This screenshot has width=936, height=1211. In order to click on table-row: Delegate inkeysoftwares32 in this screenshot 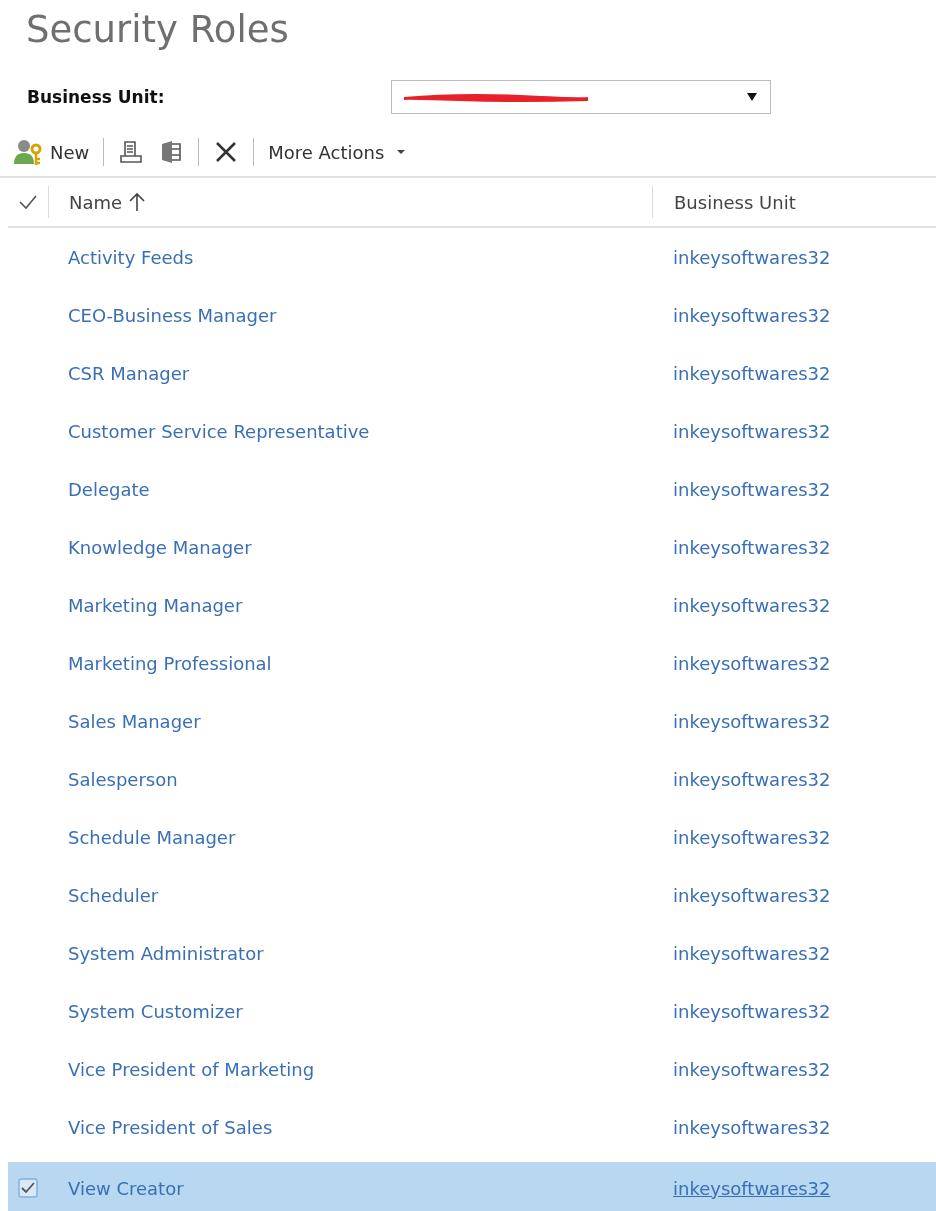, I will do `click(472, 489)`.